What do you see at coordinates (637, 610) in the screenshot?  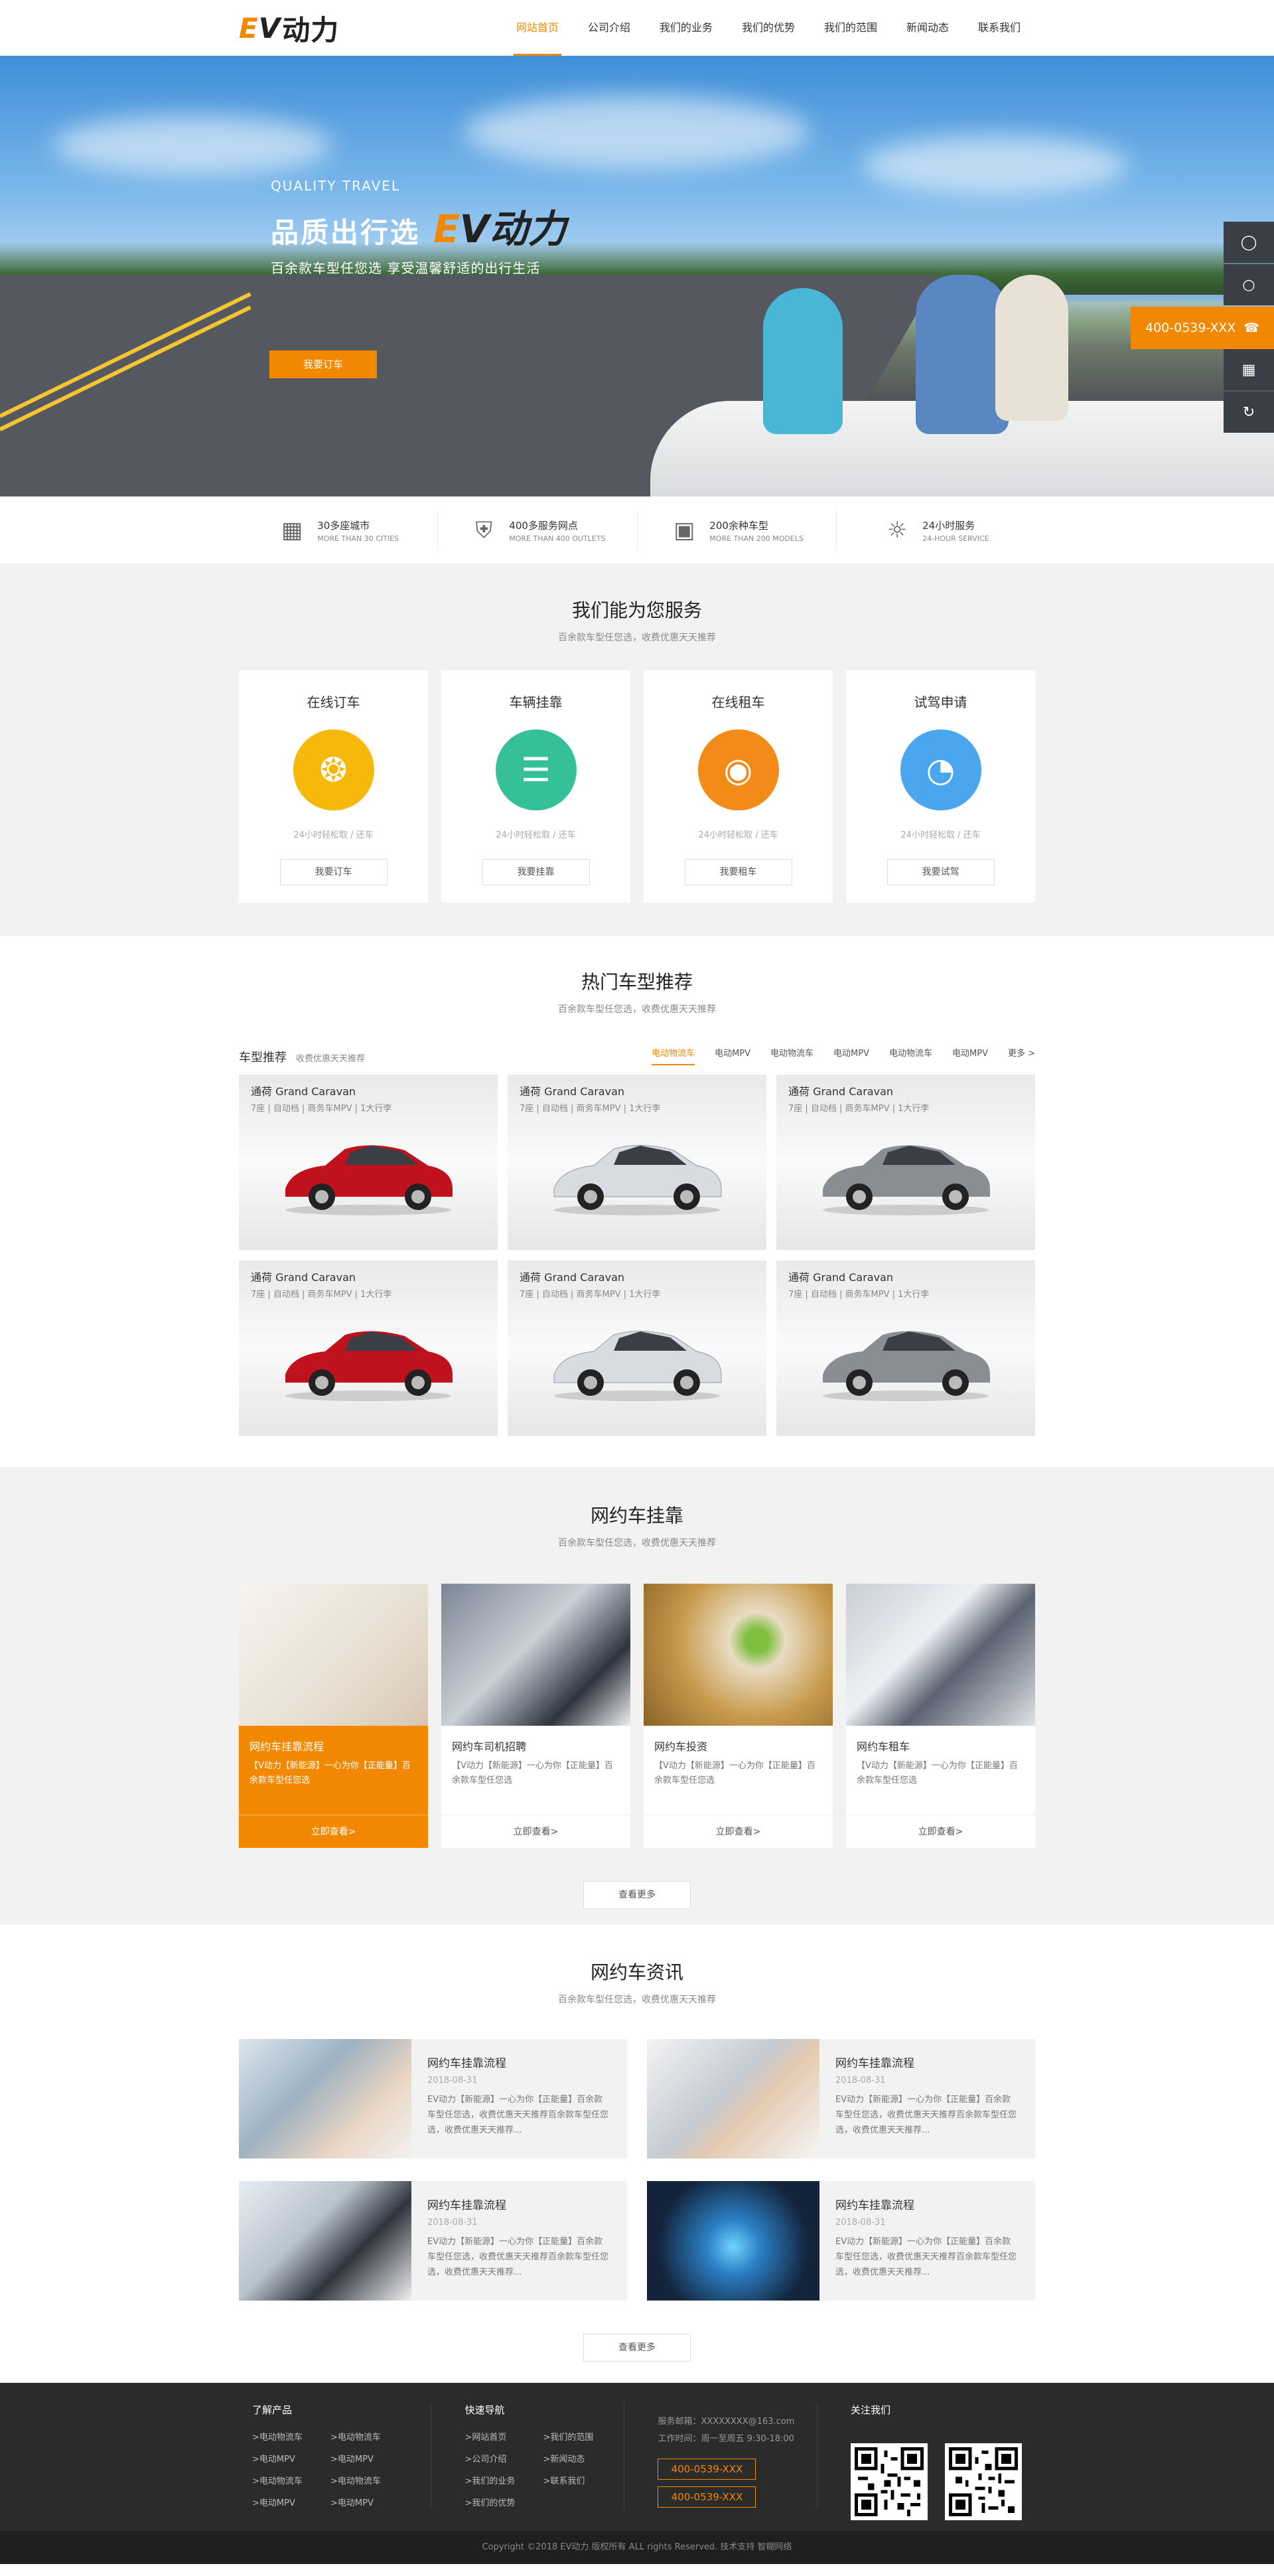 I see `section-title: 我们能为您服务` at bounding box center [637, 610].